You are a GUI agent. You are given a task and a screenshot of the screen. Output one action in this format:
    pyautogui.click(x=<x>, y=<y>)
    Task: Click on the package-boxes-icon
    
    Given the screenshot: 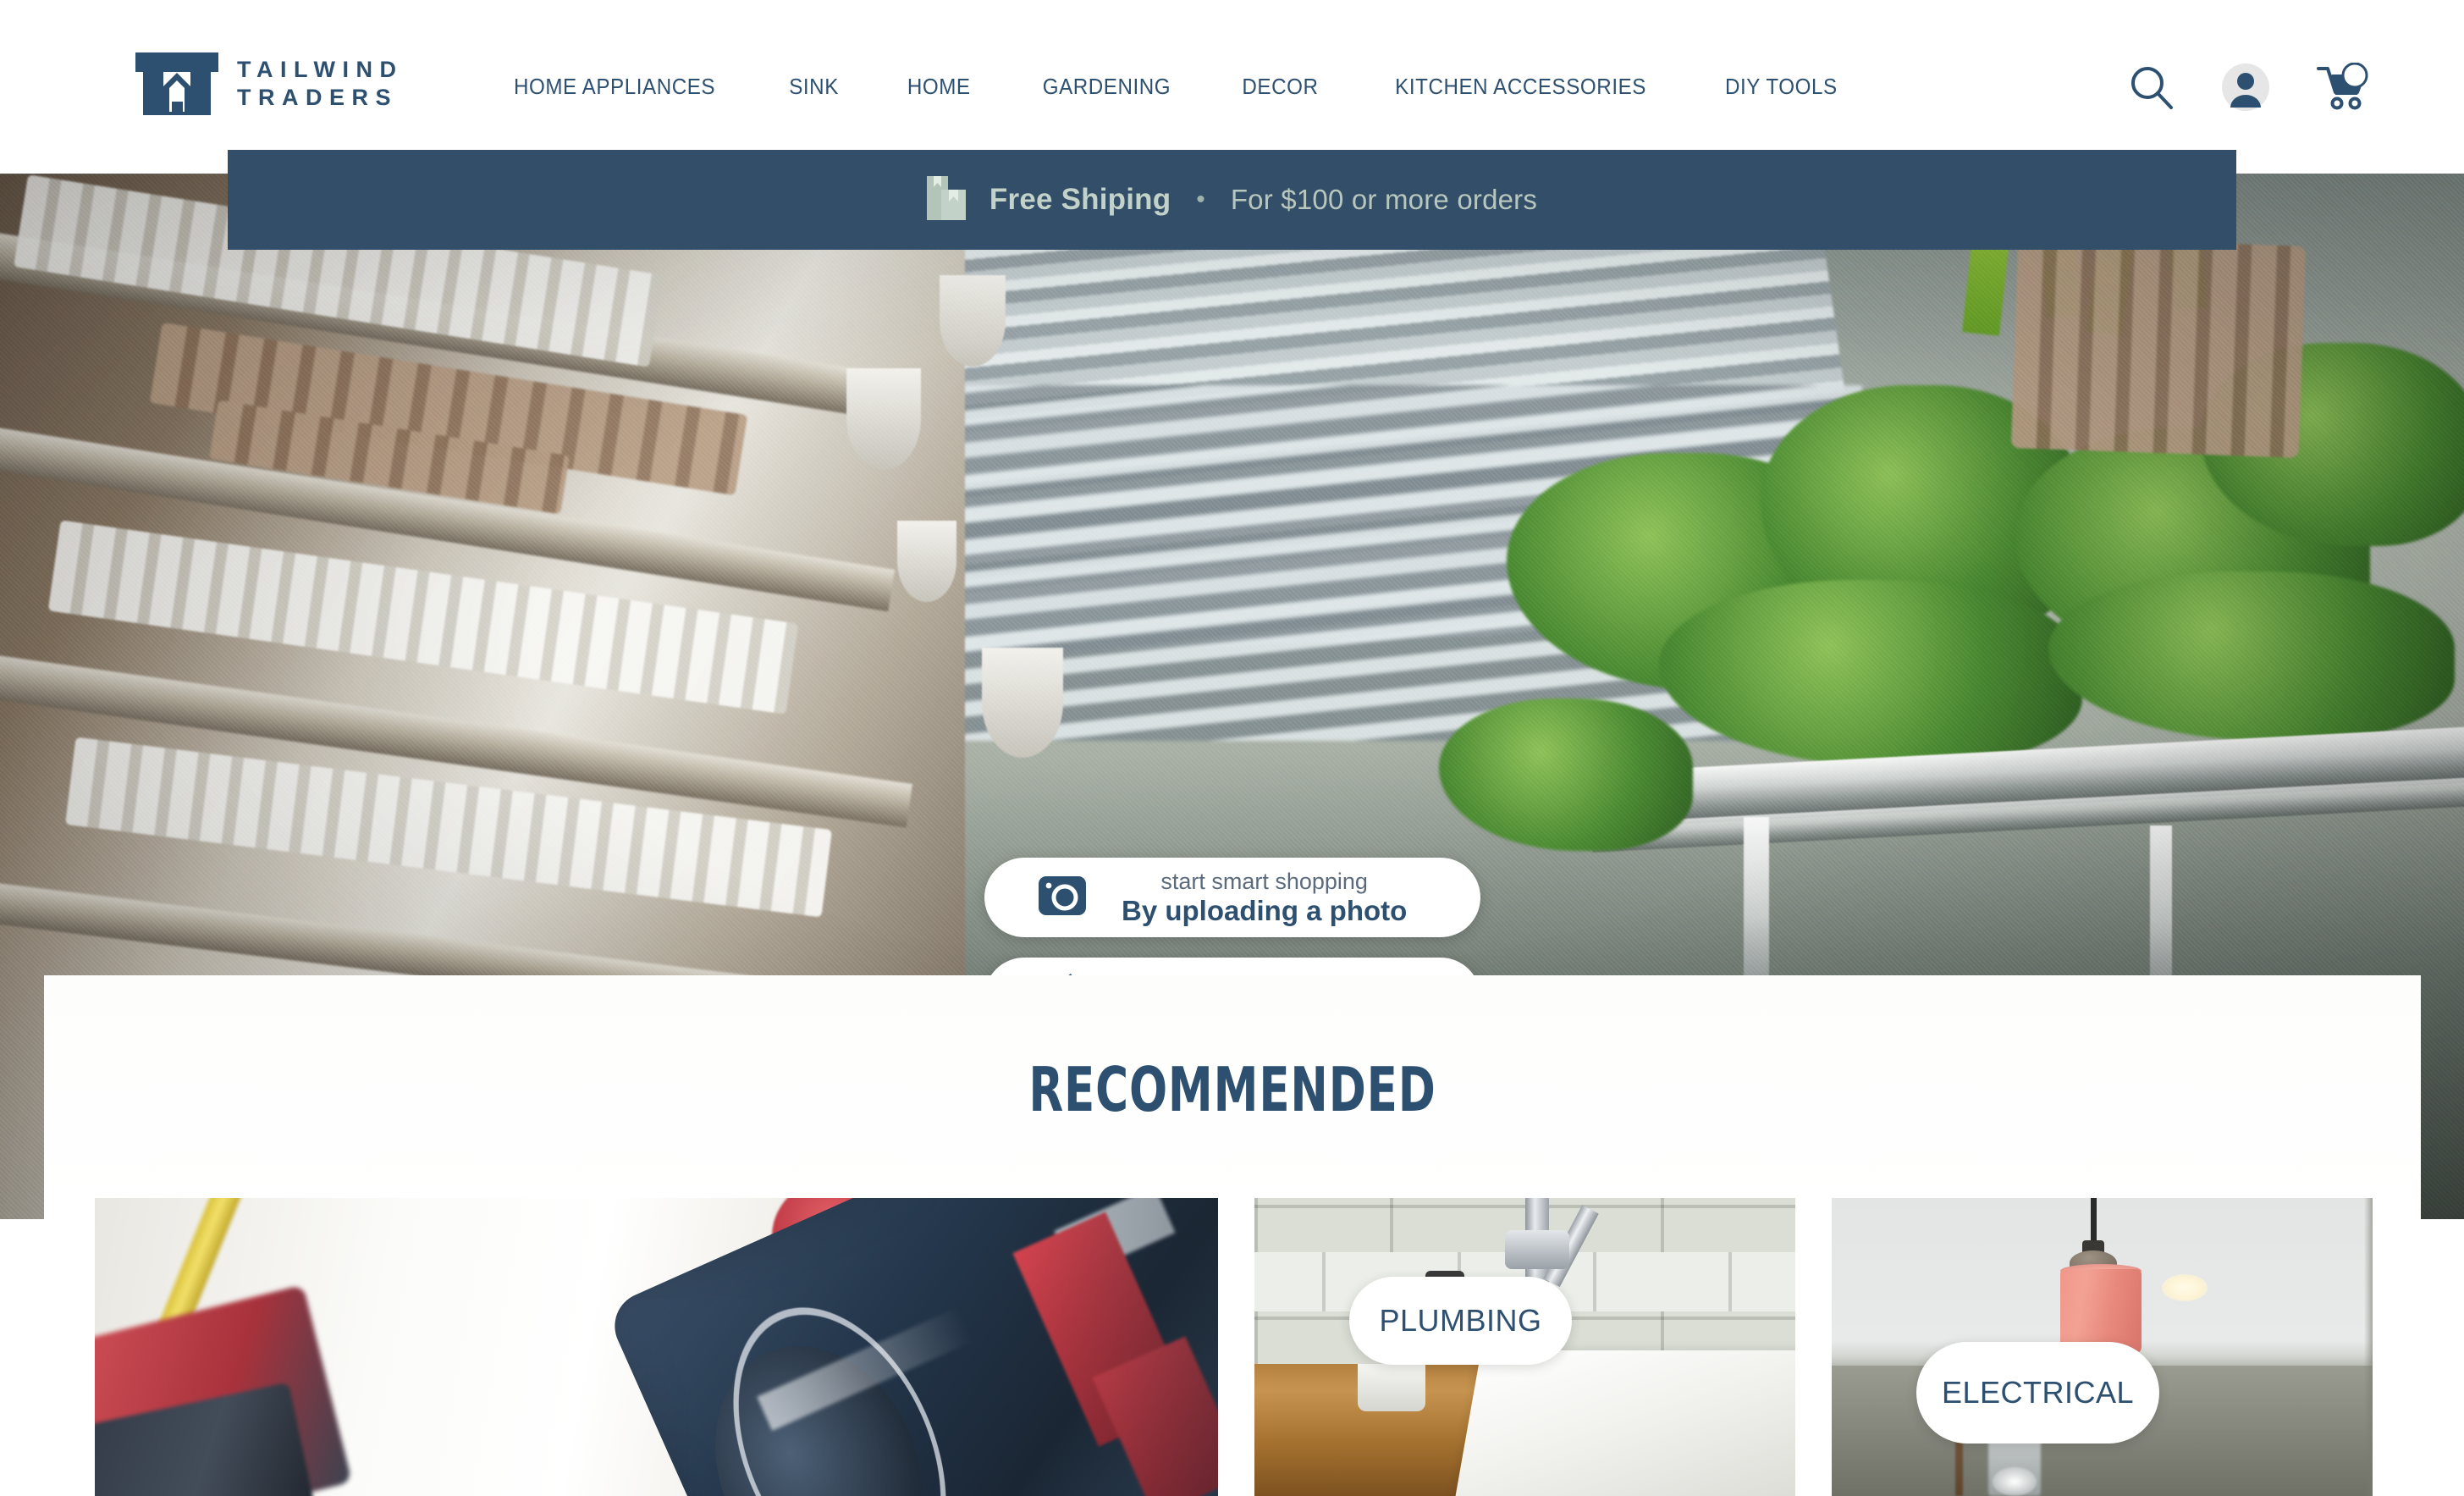 What is the action you would take?
    pyautogui.click(x=946, y=200)
    